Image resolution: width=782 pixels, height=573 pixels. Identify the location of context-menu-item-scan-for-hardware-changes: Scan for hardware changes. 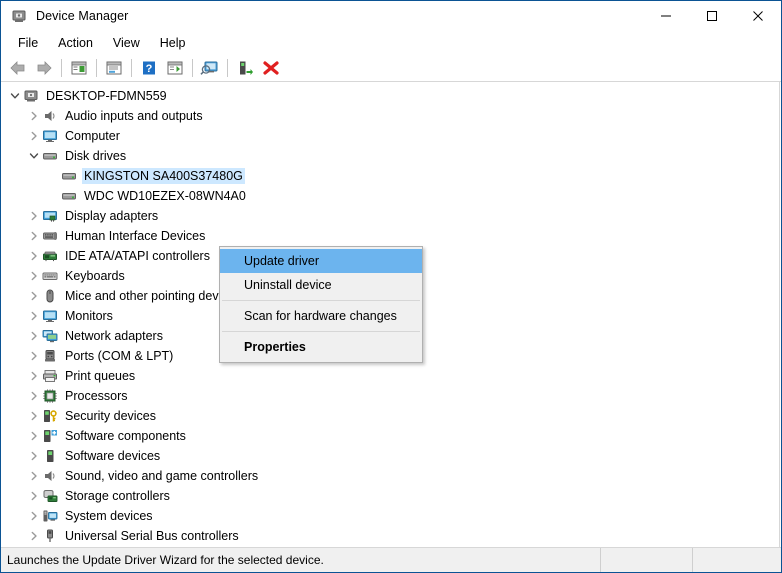
(321, 316).